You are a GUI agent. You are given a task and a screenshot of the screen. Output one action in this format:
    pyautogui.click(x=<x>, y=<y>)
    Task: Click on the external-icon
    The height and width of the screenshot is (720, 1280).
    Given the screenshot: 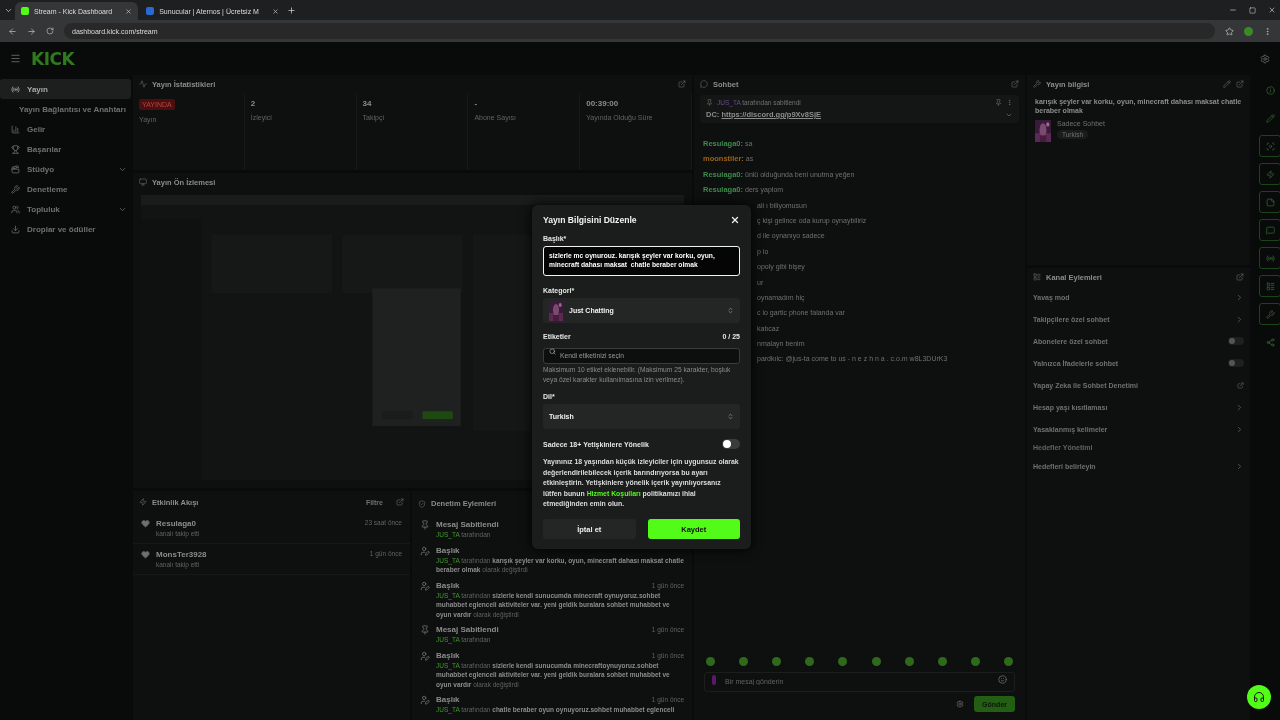 What is the action you would take?
    pyautogui.click(x=1240, y=385)
    